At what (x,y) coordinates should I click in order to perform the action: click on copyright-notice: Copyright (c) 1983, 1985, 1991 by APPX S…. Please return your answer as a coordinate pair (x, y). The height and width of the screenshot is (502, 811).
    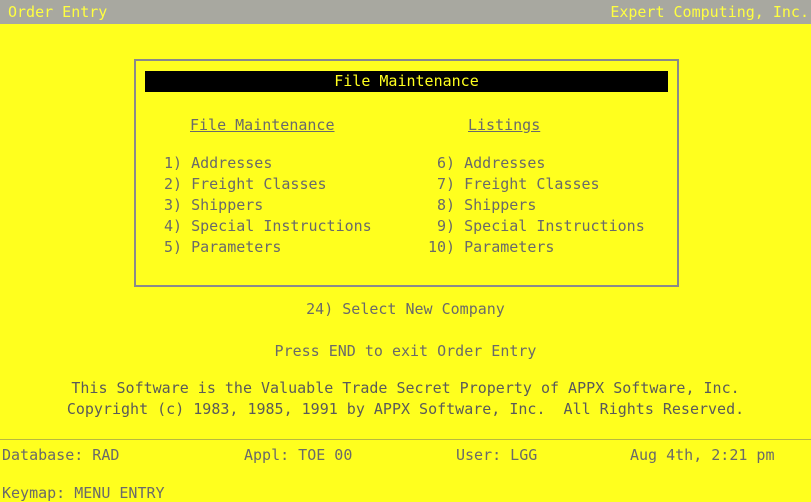
    Looking at the image, I should click on (405, 409).